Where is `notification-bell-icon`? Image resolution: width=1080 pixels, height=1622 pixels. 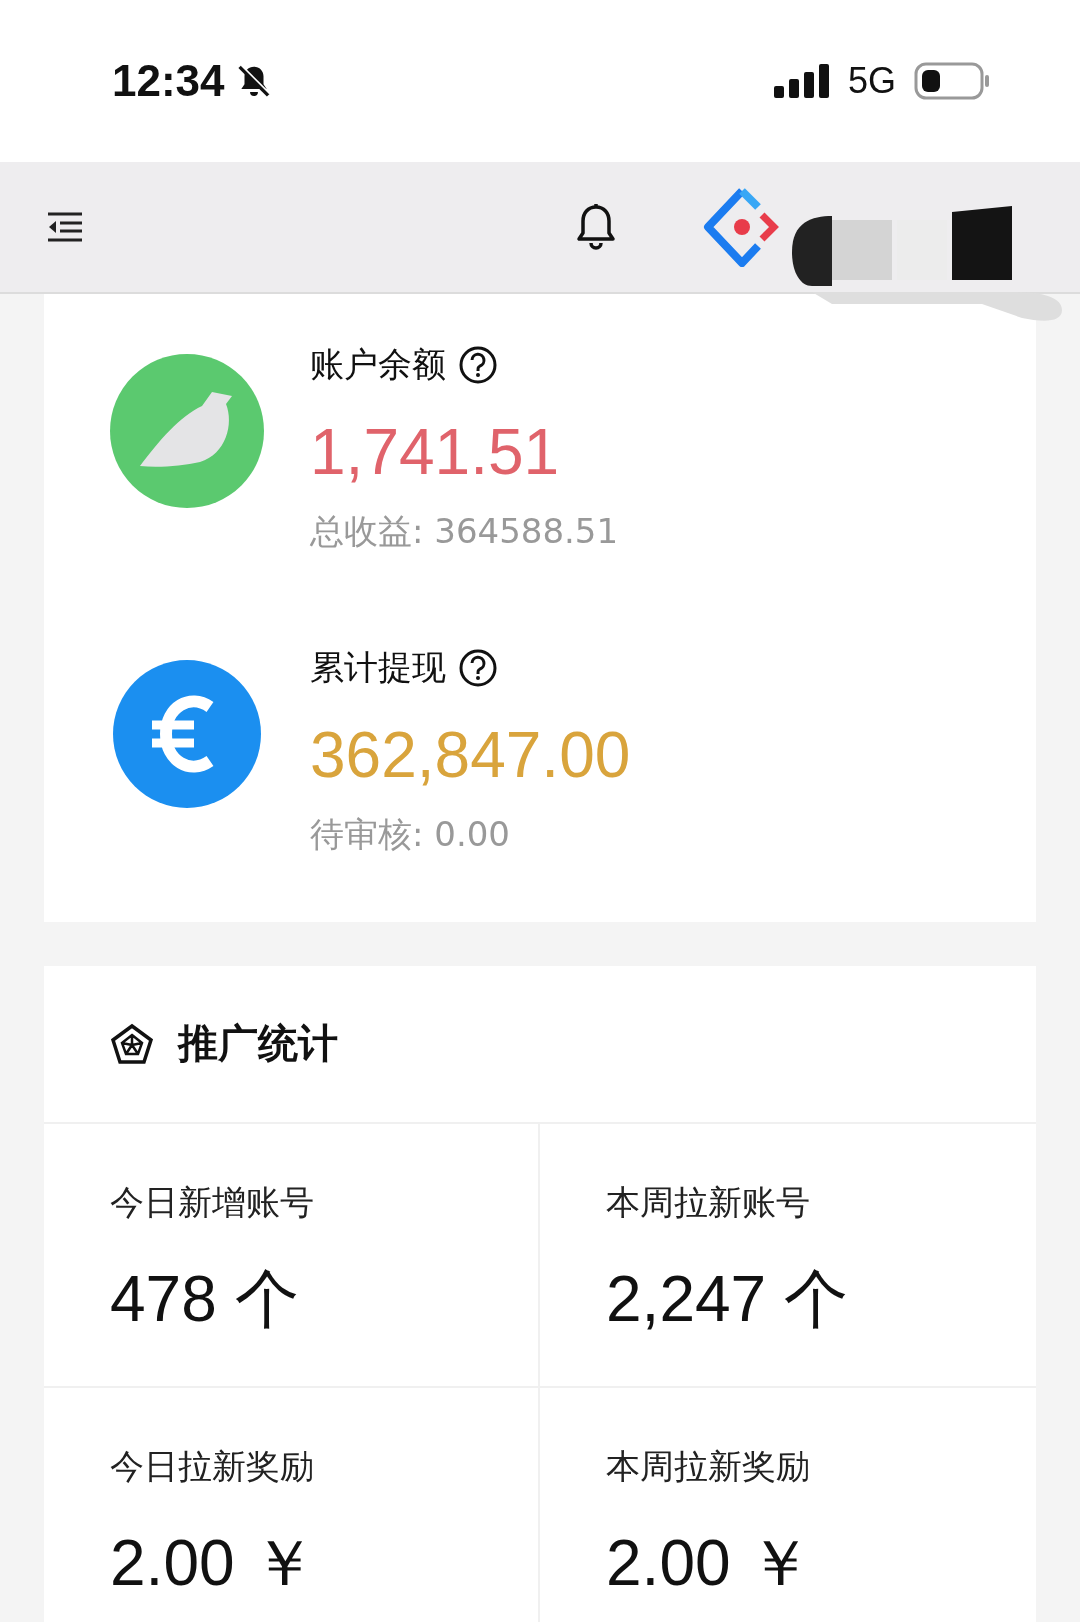
notification-bell-icon is located at coordinates (596, 227).